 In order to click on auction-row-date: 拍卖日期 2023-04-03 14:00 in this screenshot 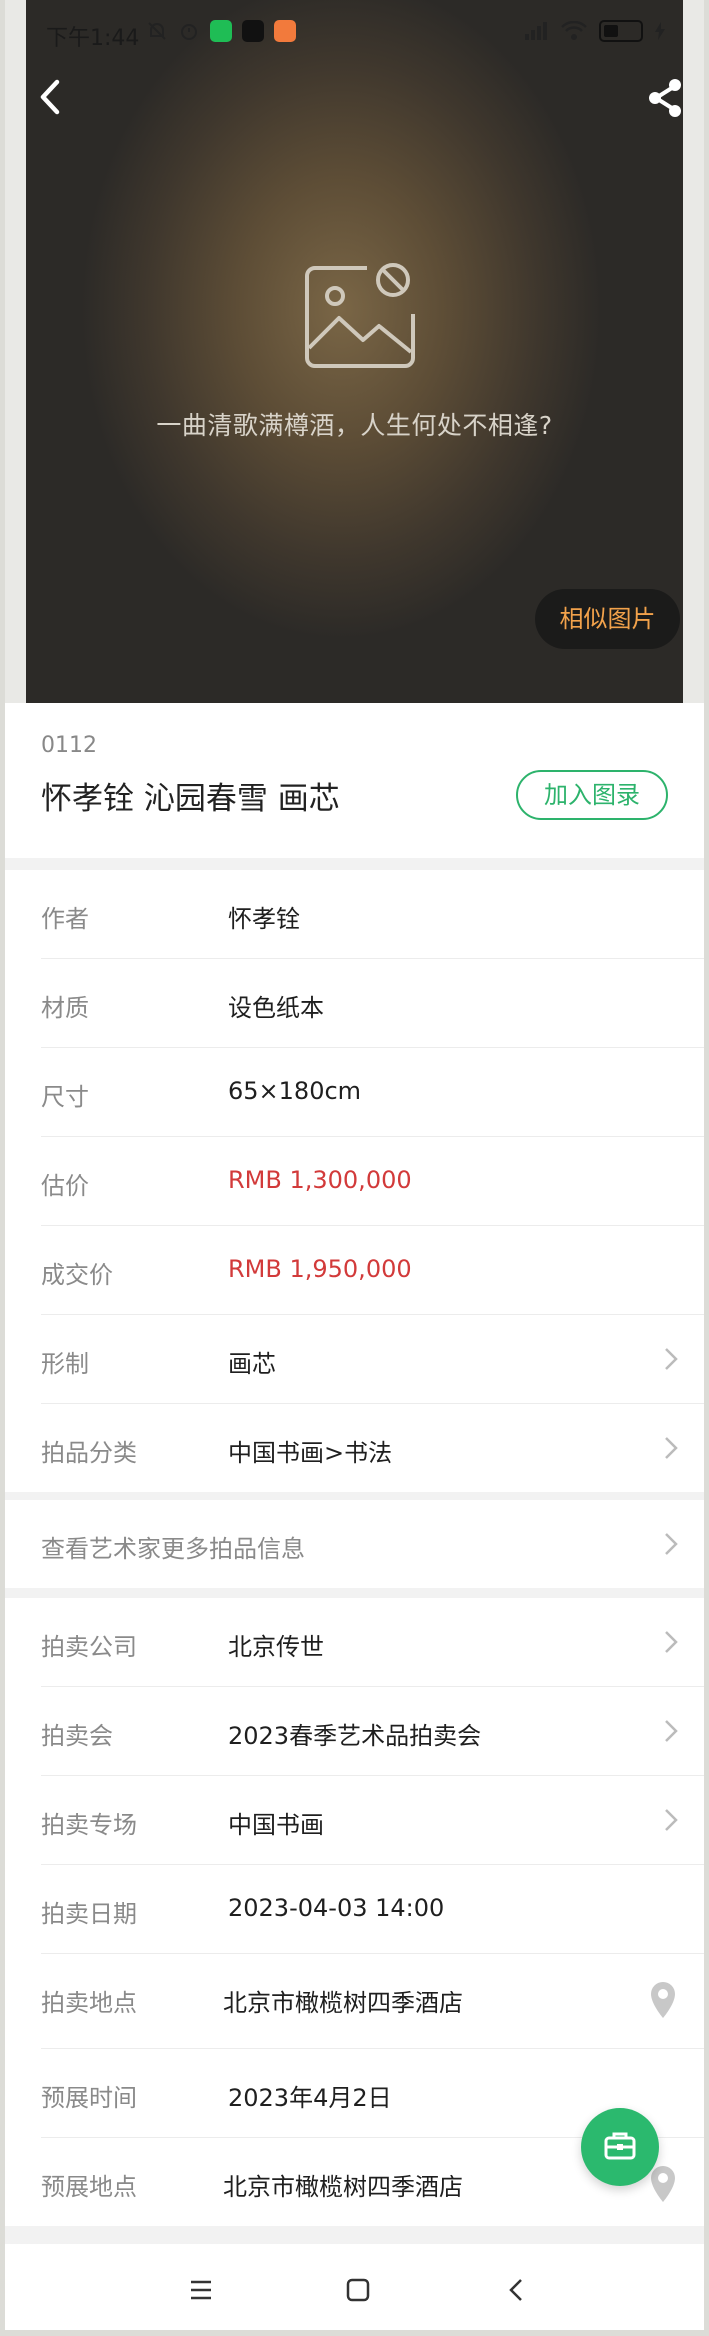, I will do `click(372, 1909)`.